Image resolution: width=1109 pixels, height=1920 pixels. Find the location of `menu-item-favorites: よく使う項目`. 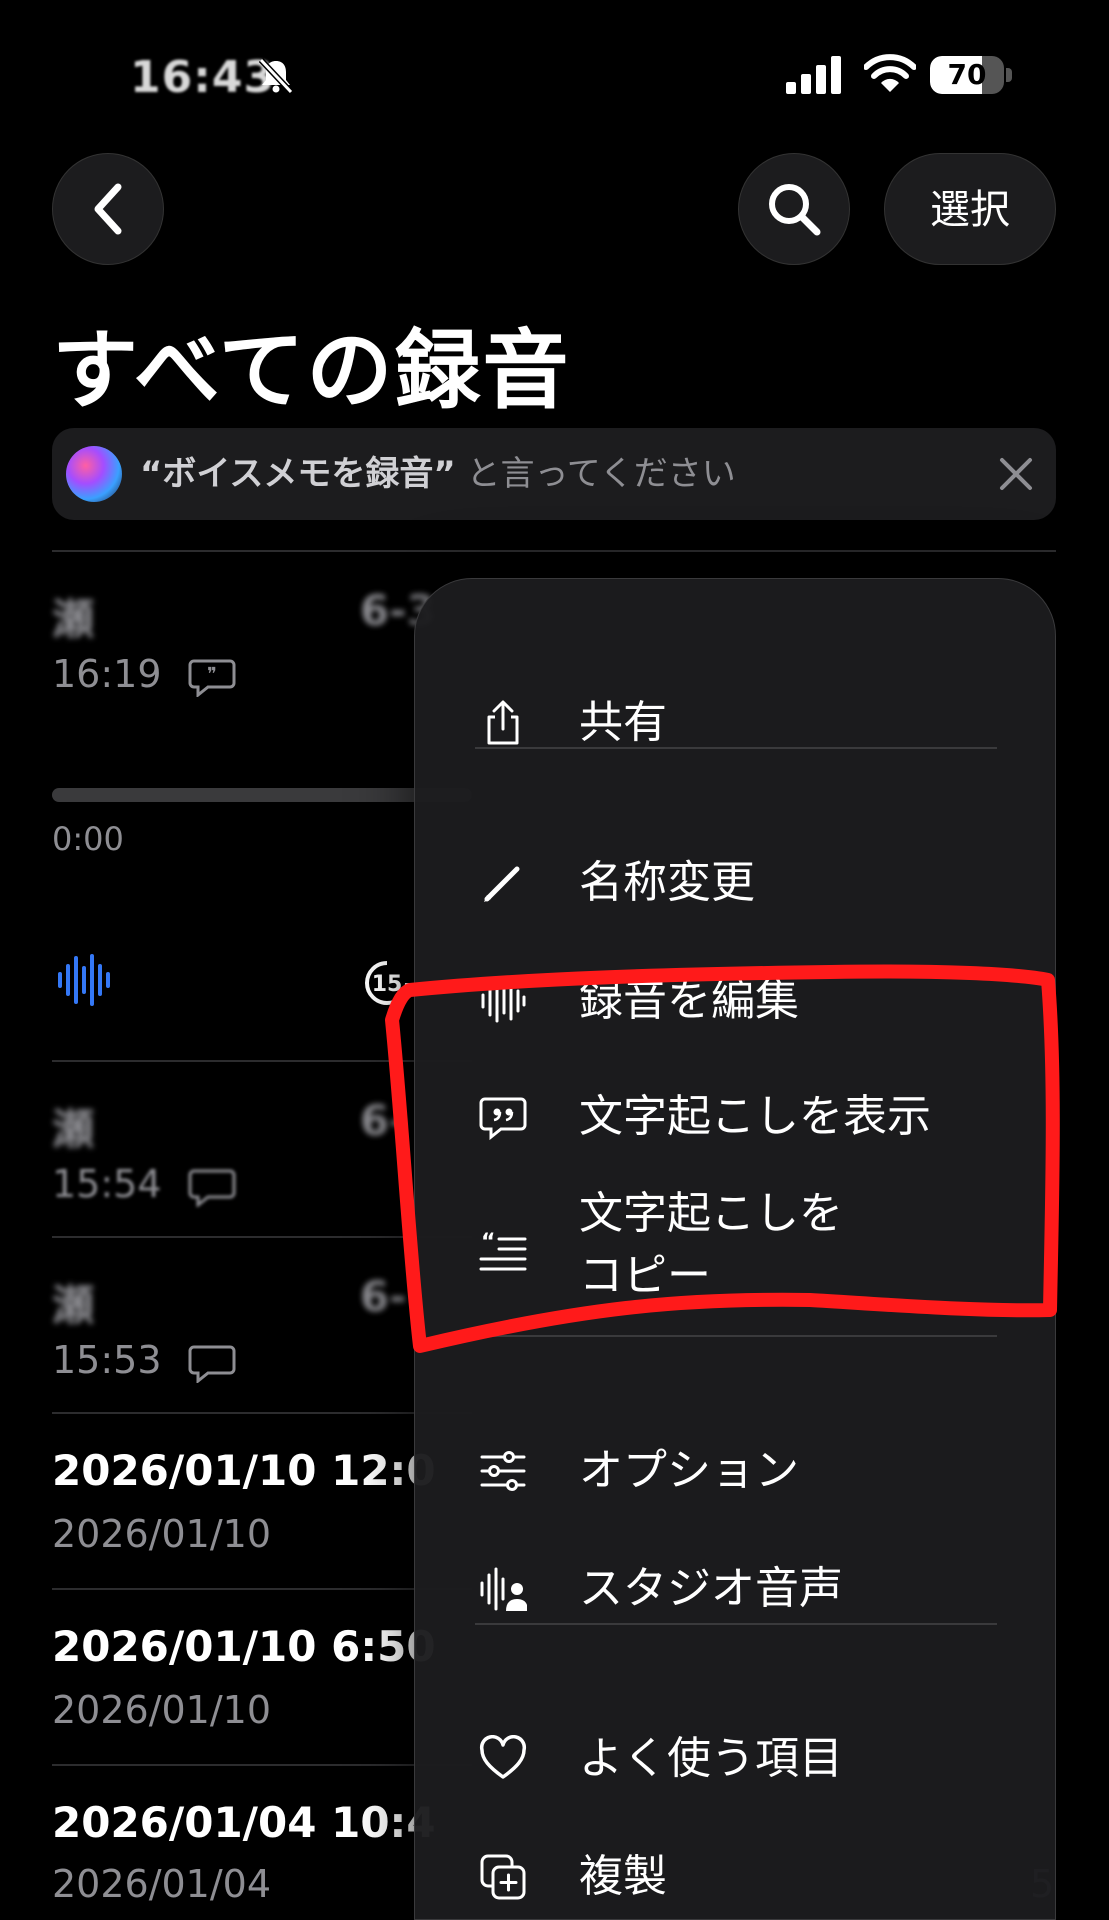

menu-item-favorites: よく使う項目 is located at coordinates (736, 1759).